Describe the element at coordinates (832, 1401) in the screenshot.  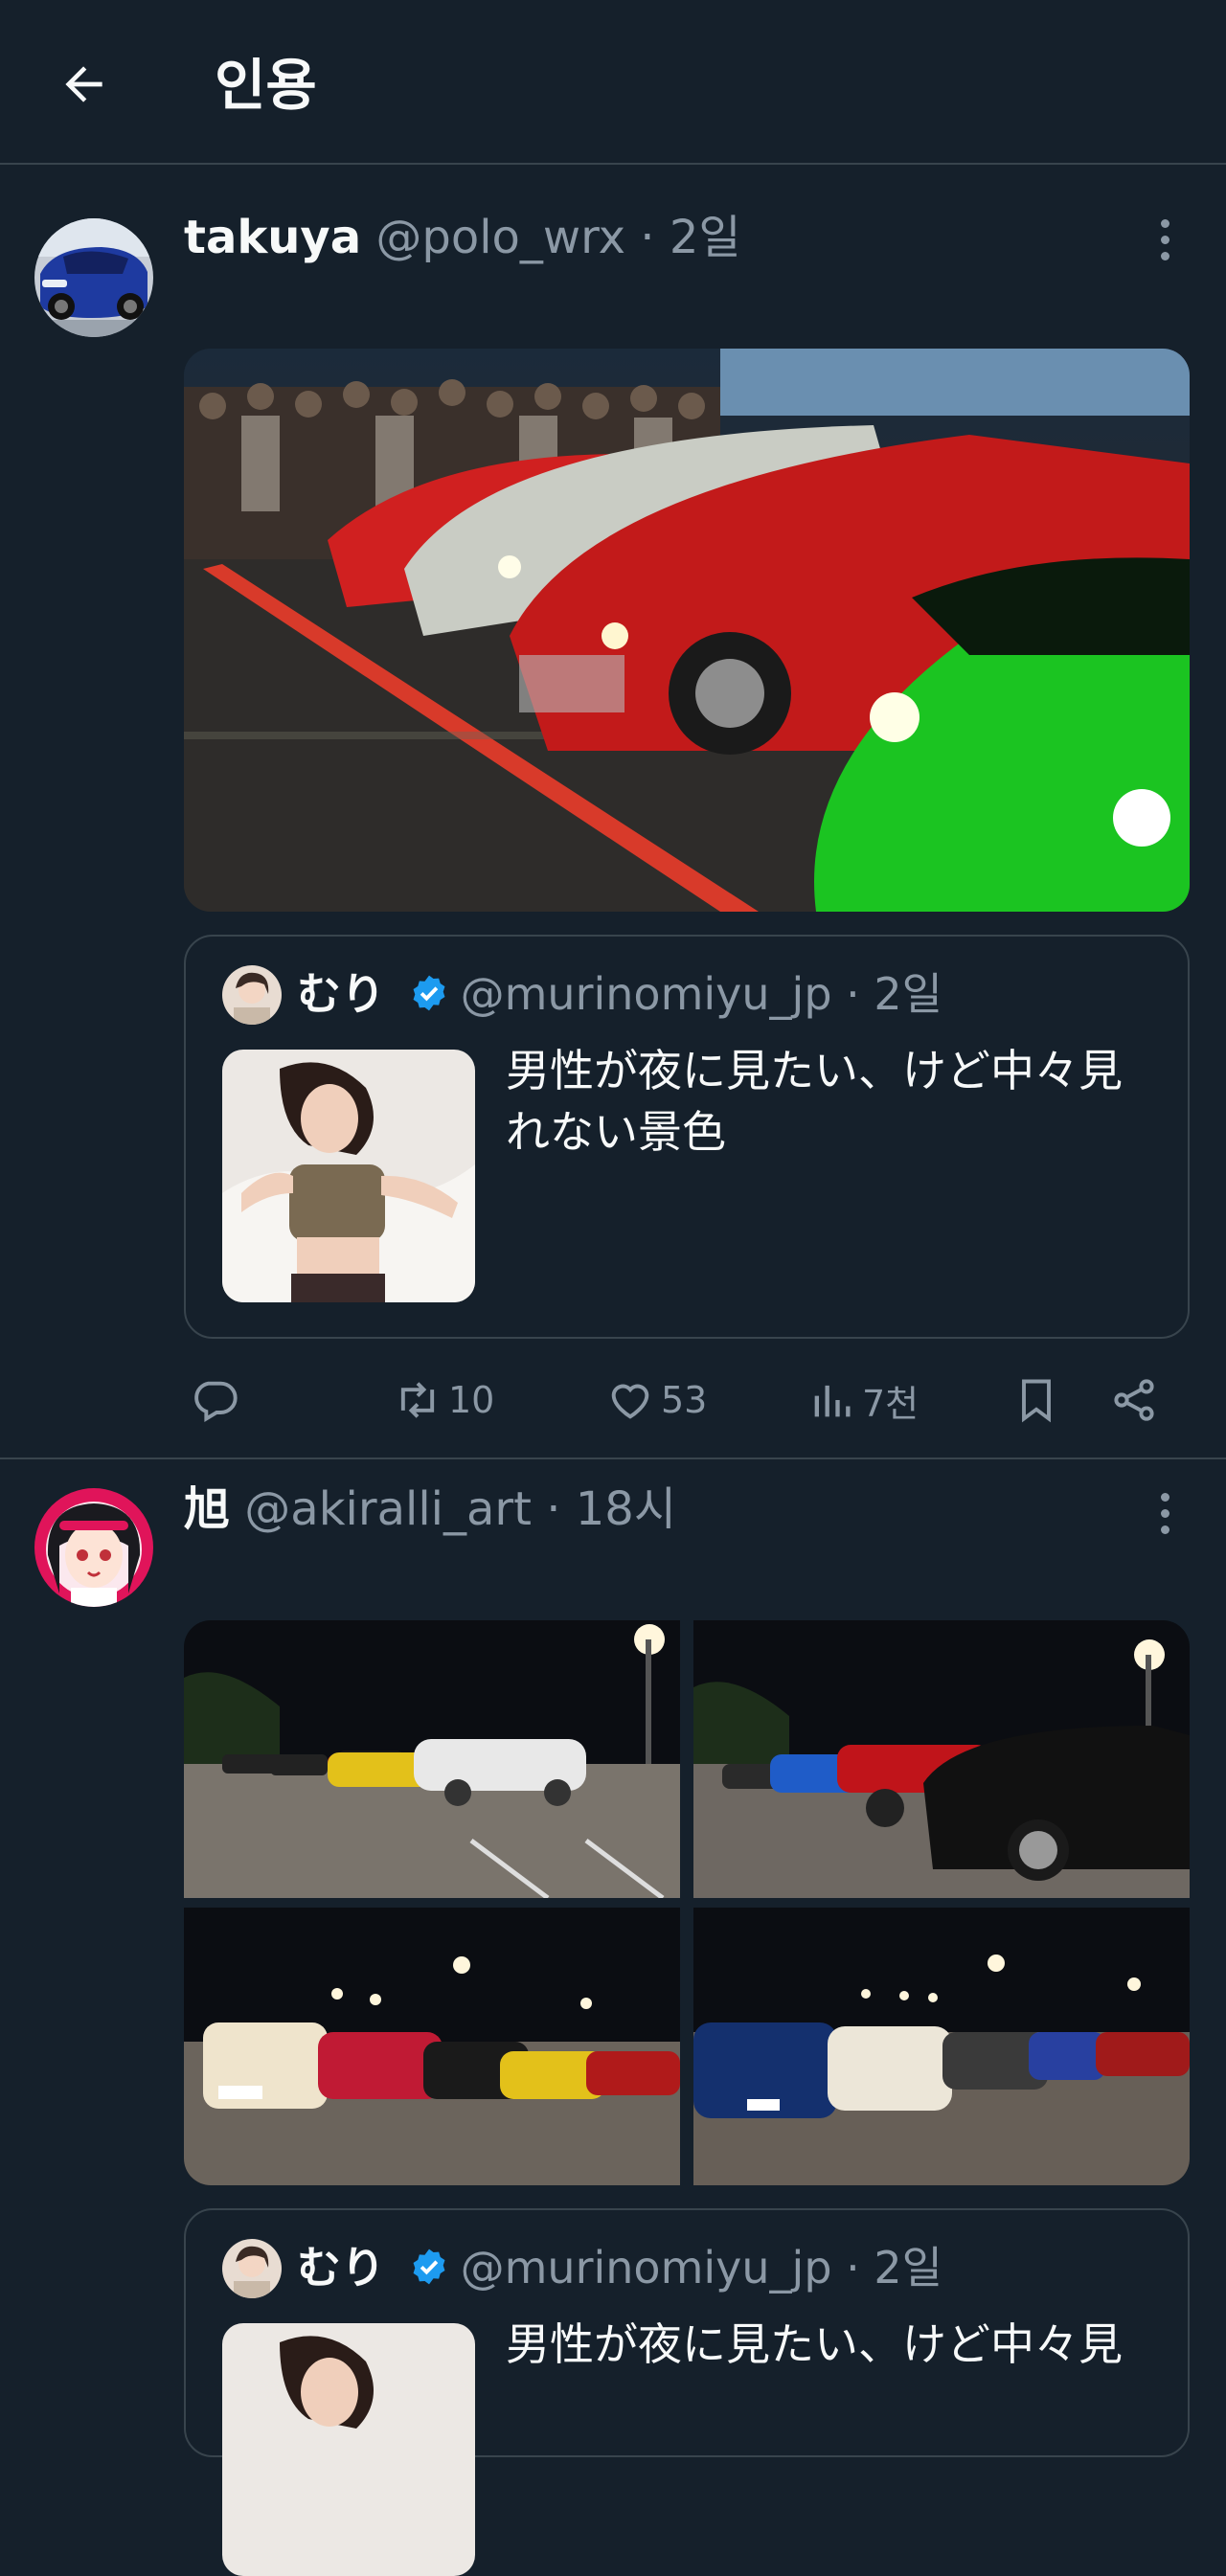
I see `views-icon` at that location.